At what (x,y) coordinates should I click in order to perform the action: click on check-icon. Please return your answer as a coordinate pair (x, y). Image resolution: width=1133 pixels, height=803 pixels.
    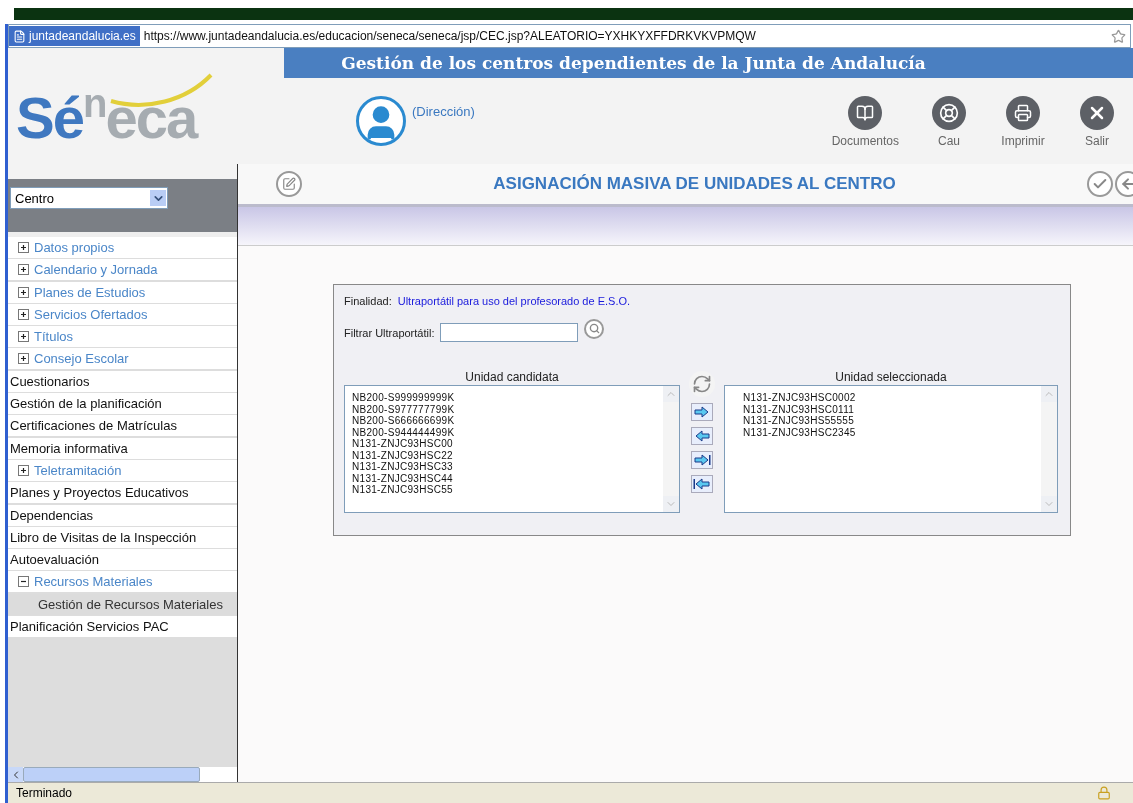
    Looking at the image, I should click on (1100, 184).